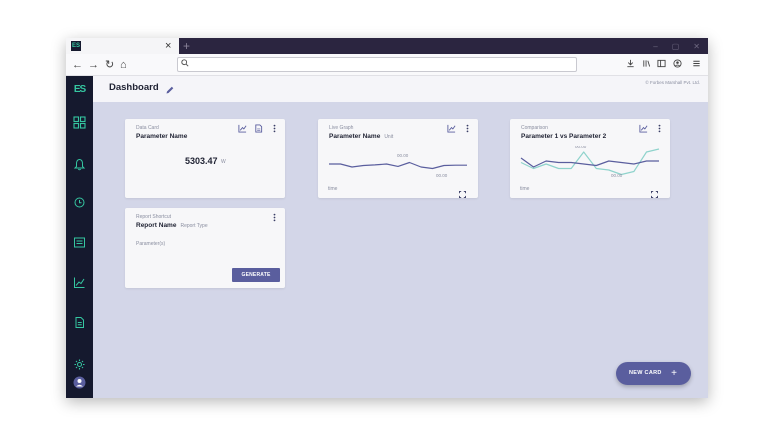 The width and height of the screenshot is (774, 435). I want to click on new-card-button: NEW CARD +, so click(653, 373).